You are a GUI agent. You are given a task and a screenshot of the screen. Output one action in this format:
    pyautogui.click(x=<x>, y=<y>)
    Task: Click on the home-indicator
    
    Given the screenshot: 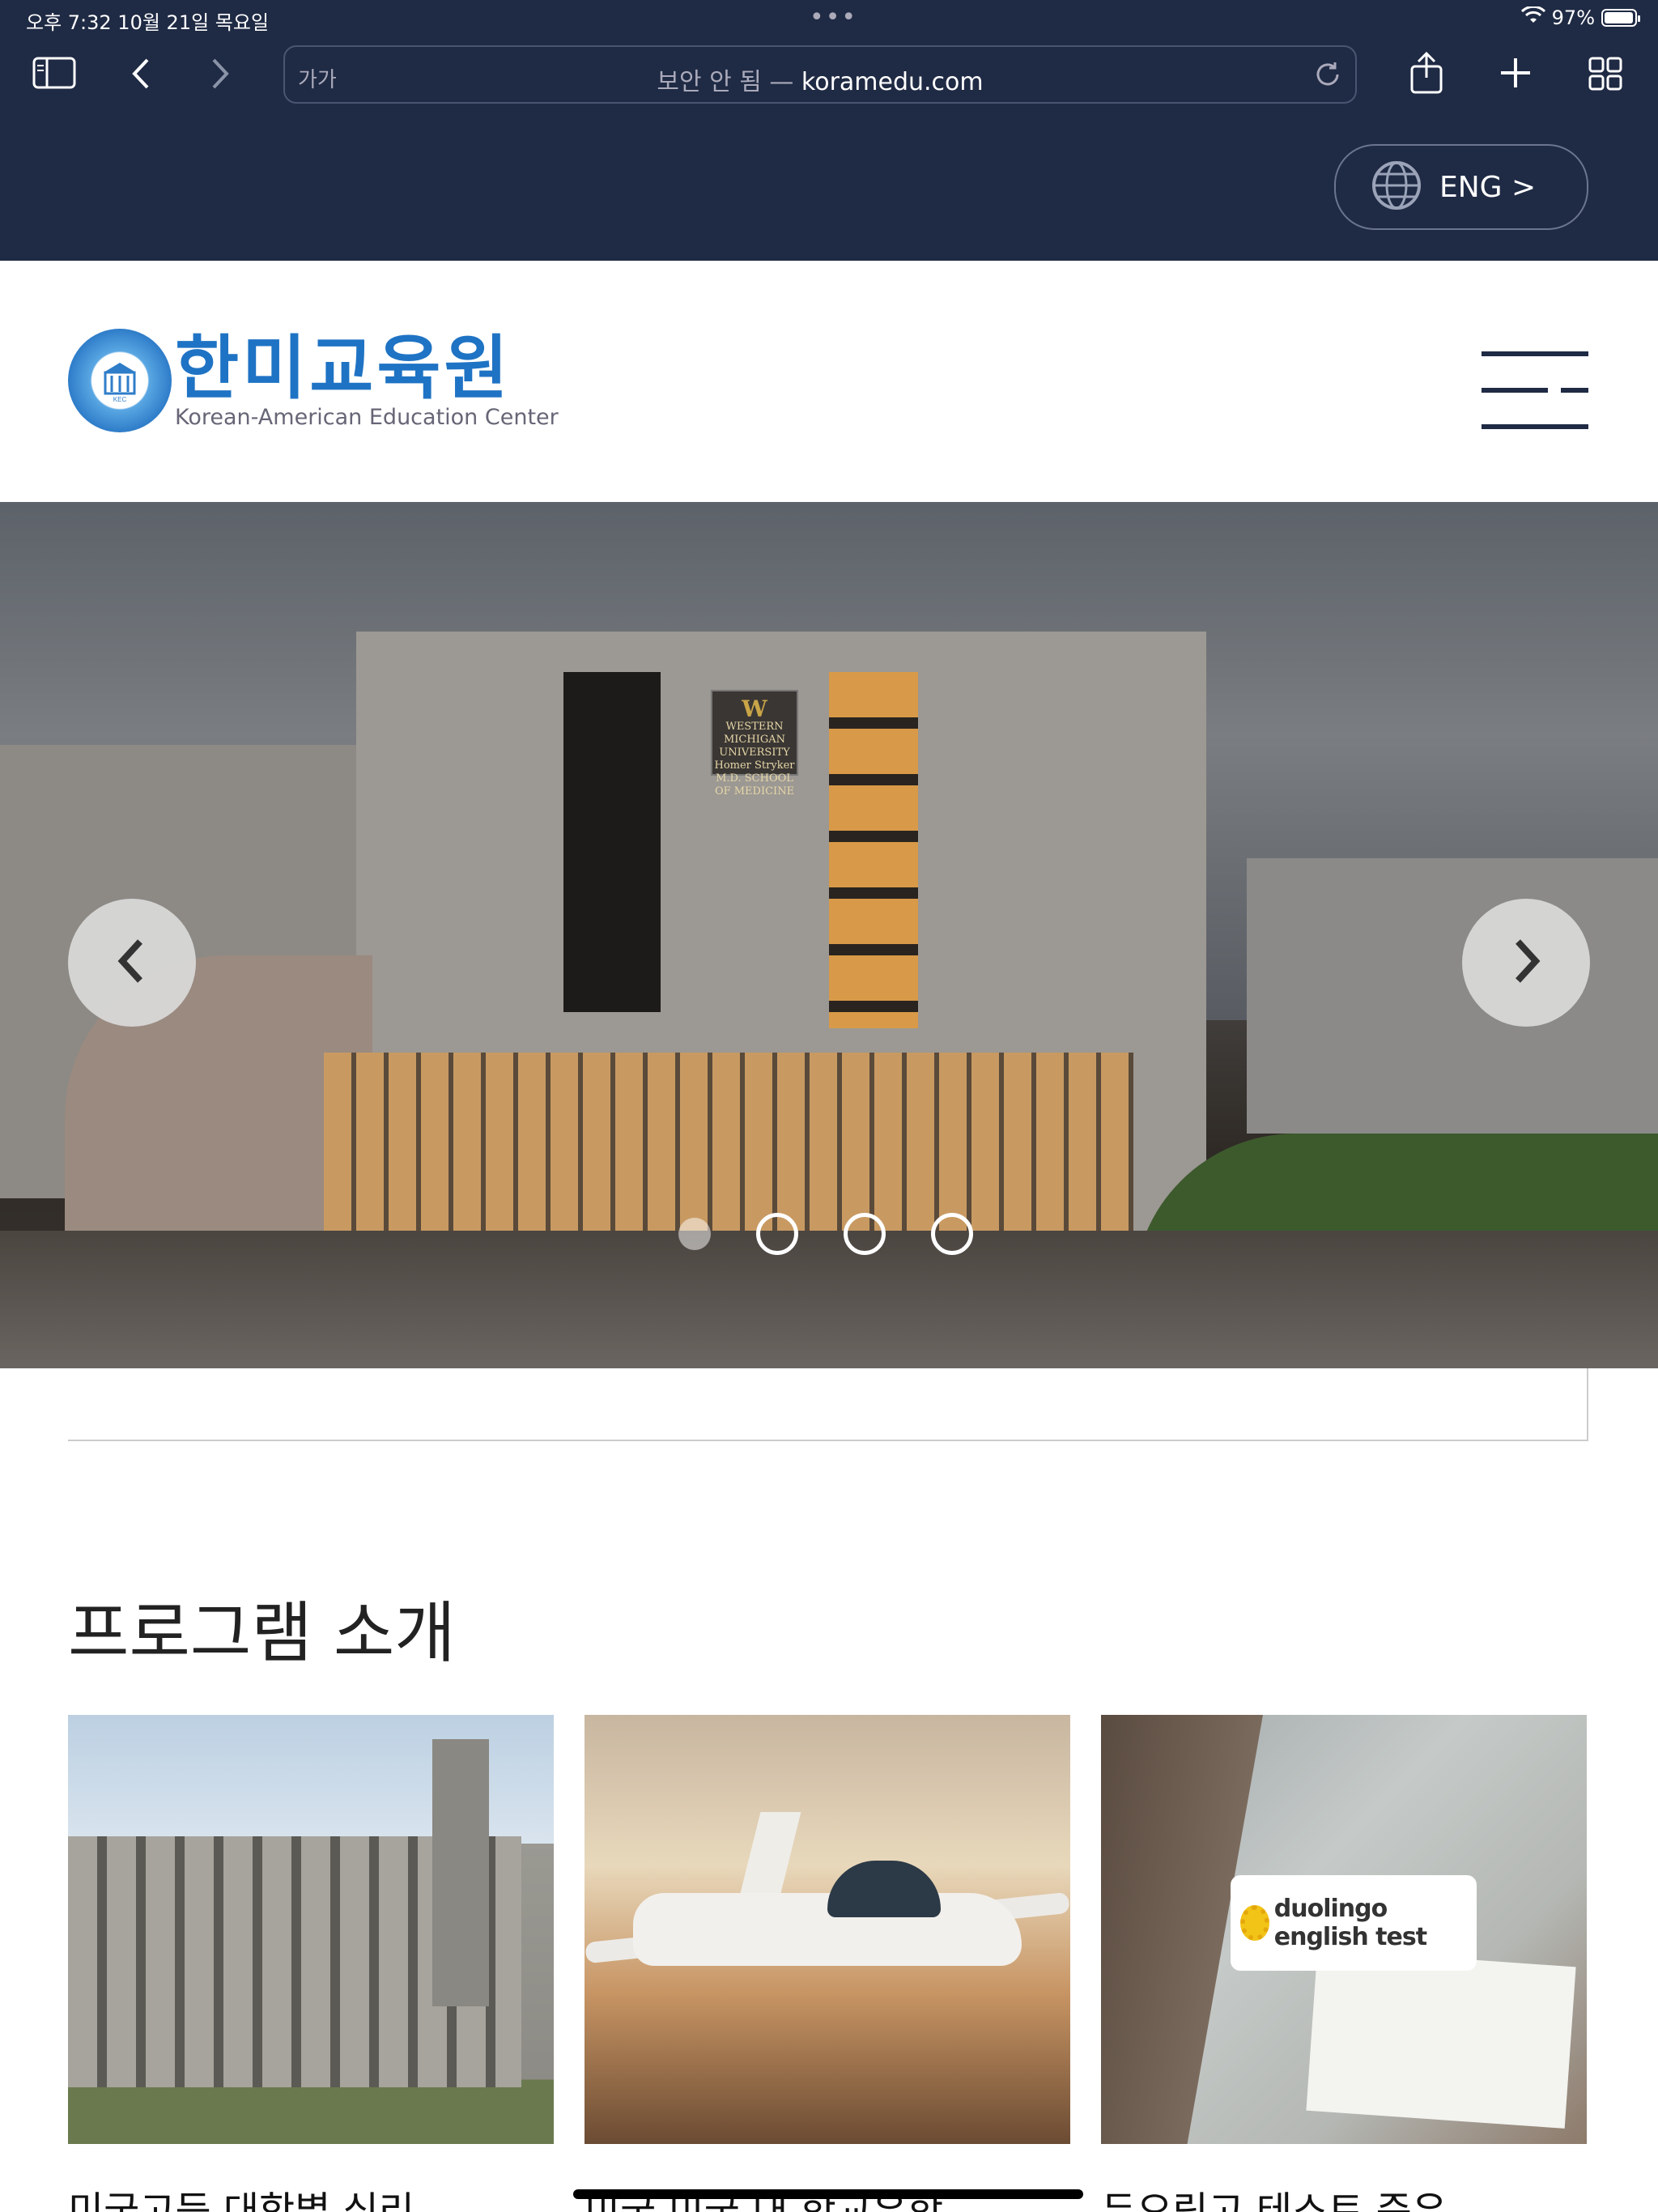 What is the action you would take?
    pyautogui.click(x=828, y=2194)
    